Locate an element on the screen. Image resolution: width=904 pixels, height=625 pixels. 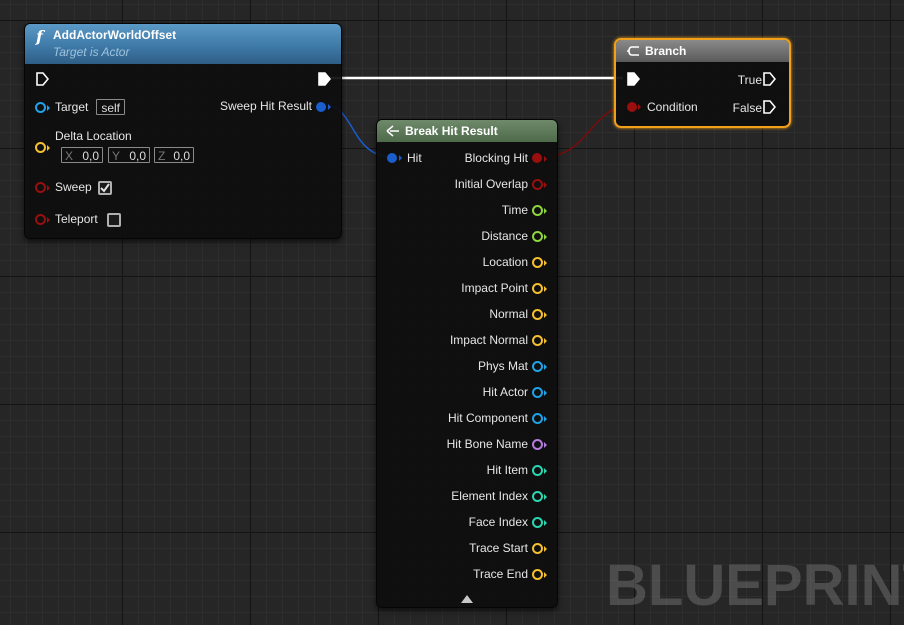
delta-y-field: Y 0,0 is located at coordinates (129, 155).